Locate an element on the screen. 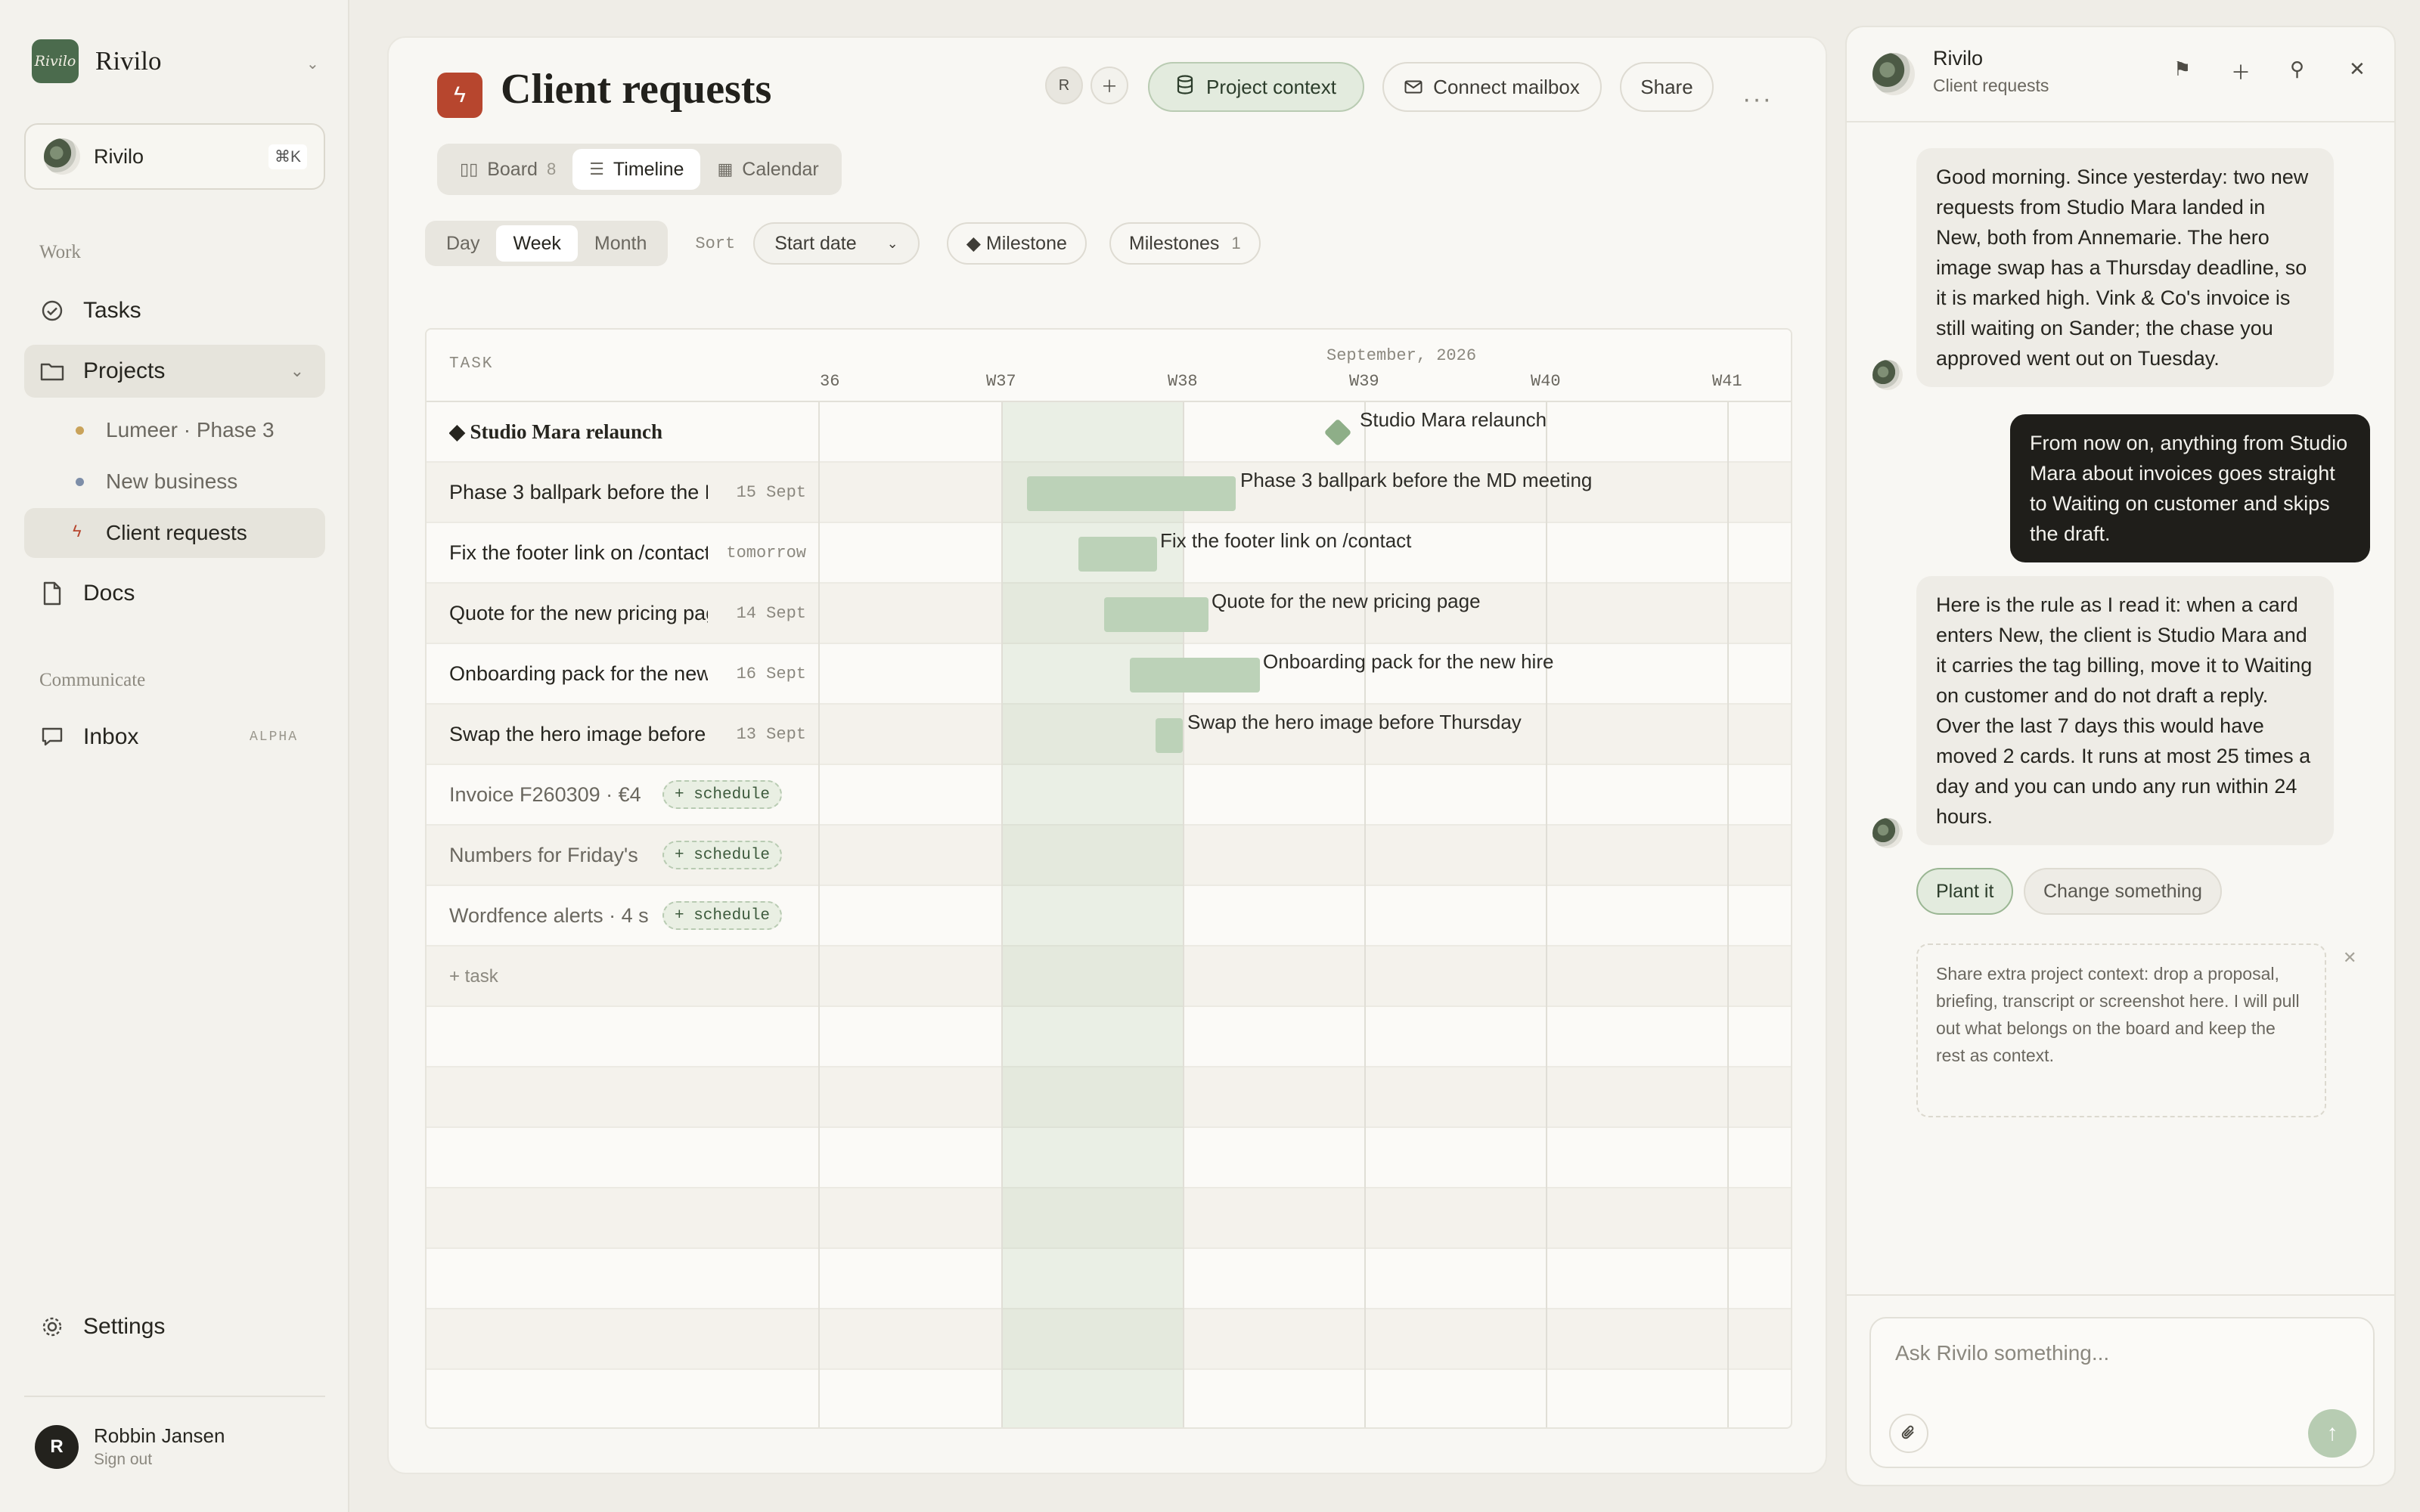 This screenshot has width=2420, height=1512. assistant-header: Rivilo Client requests ⚑ ＋ ⚲ ✕ is located at coordinates (2120, 74).